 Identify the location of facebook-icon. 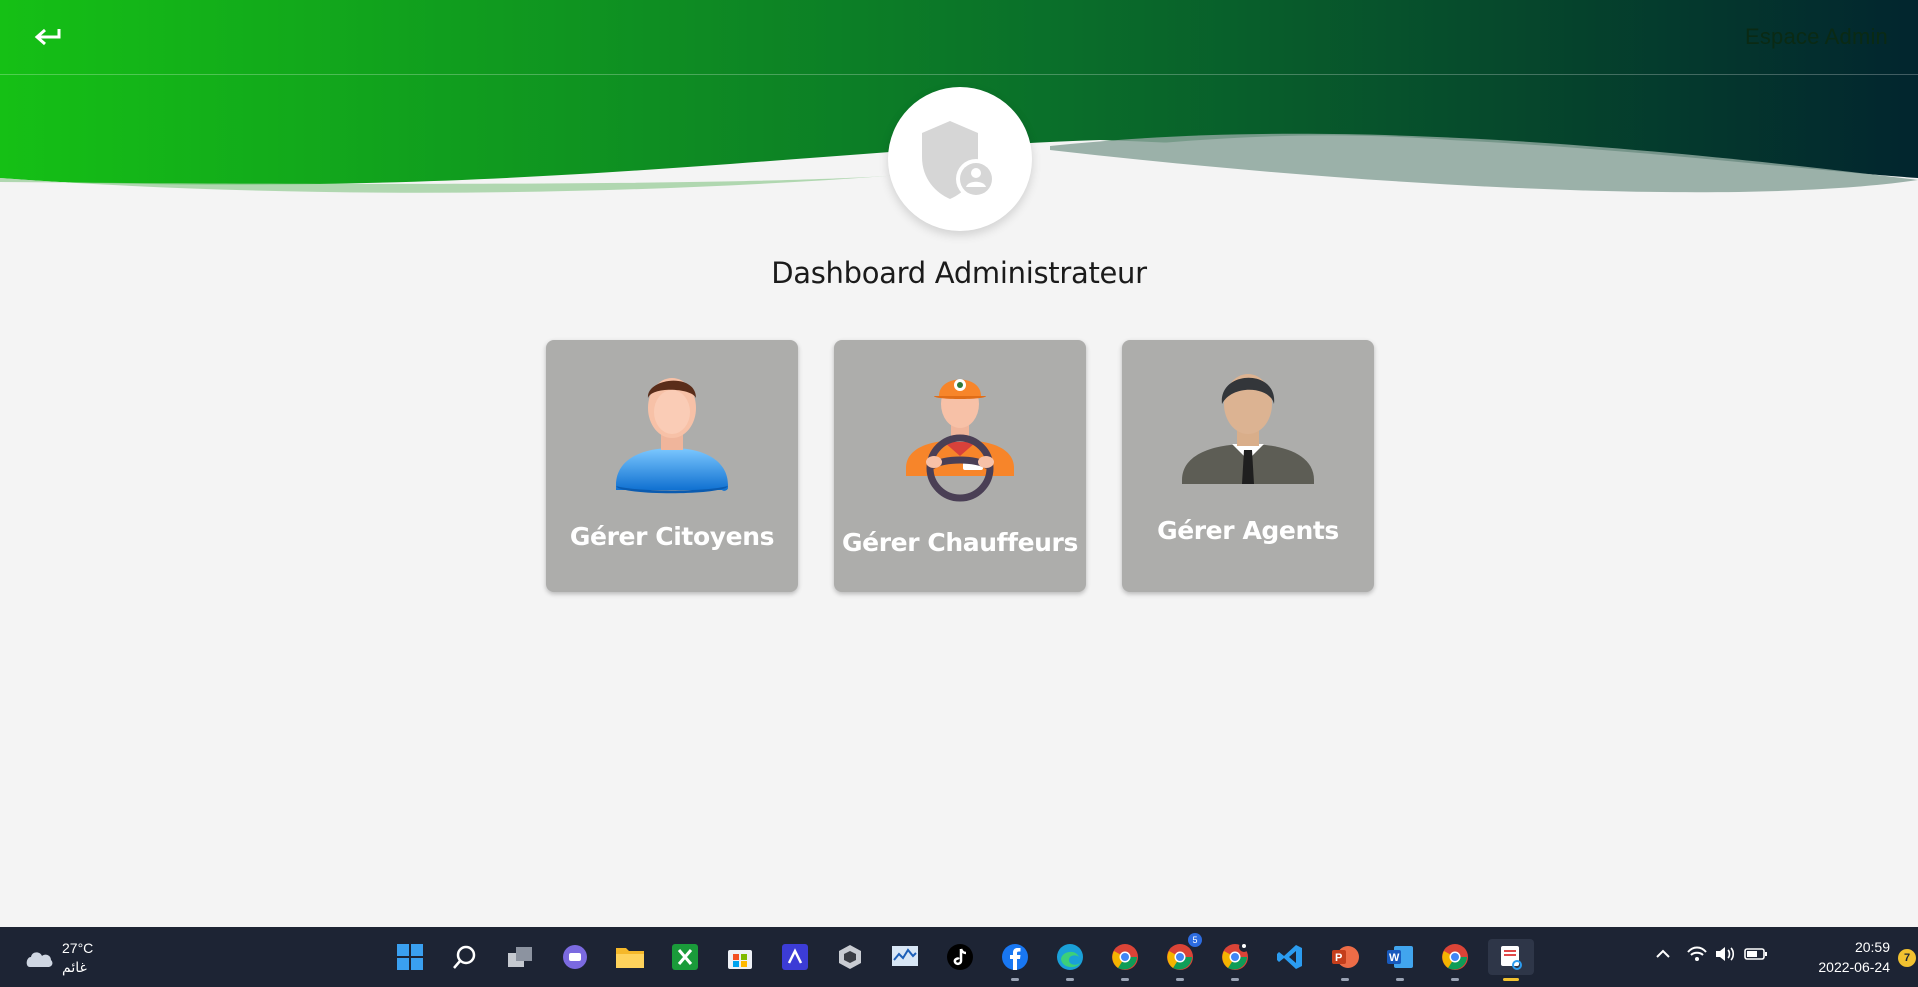
(1015, 960).